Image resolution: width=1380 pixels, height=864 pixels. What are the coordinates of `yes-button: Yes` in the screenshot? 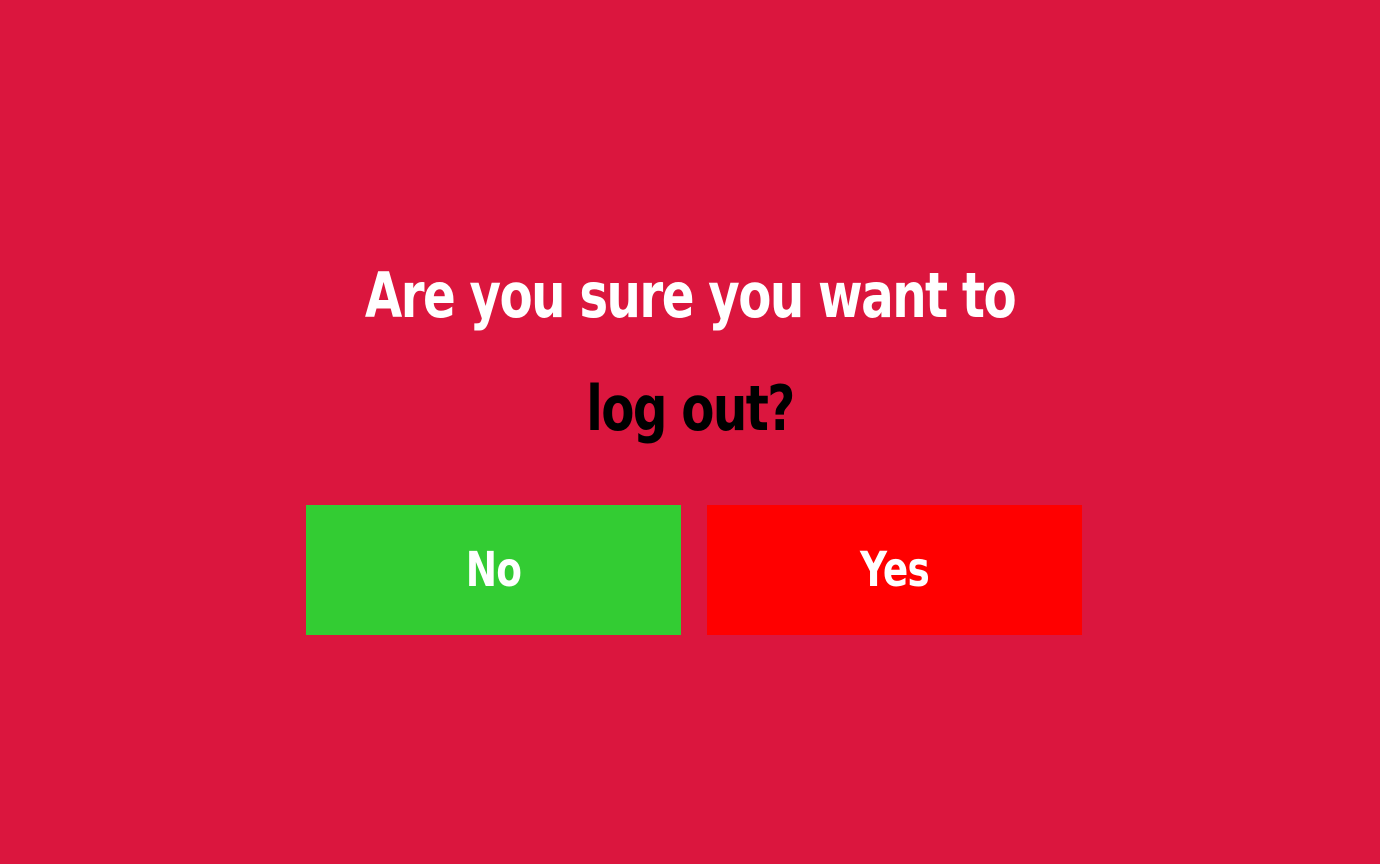 It's located at (894, 570).